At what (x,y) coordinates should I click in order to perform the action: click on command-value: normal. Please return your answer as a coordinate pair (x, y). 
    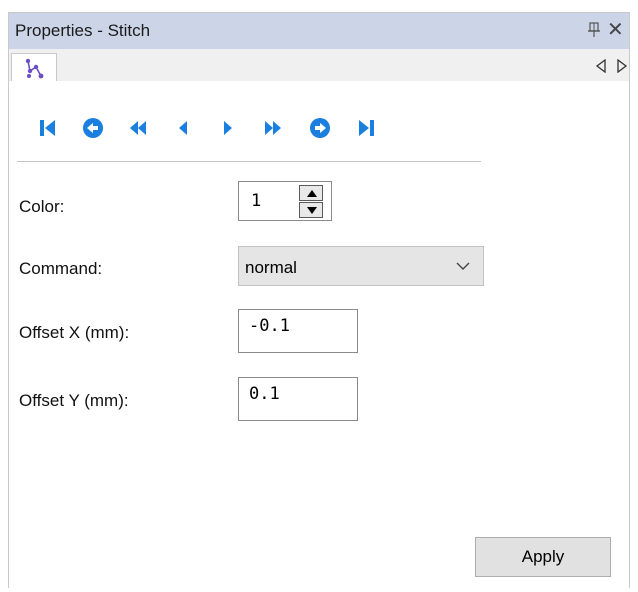
    Looking at the image, I should click on (271, 267).